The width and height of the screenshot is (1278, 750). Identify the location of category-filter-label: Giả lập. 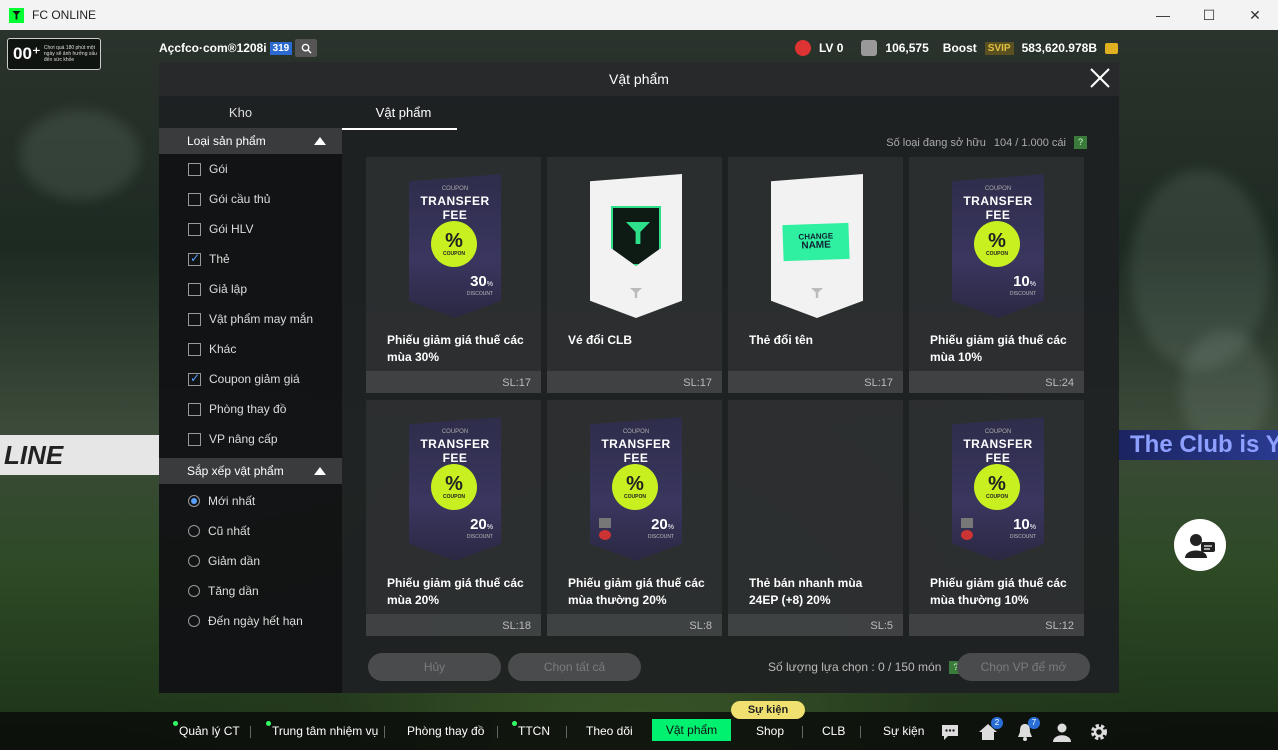
(228, 289).